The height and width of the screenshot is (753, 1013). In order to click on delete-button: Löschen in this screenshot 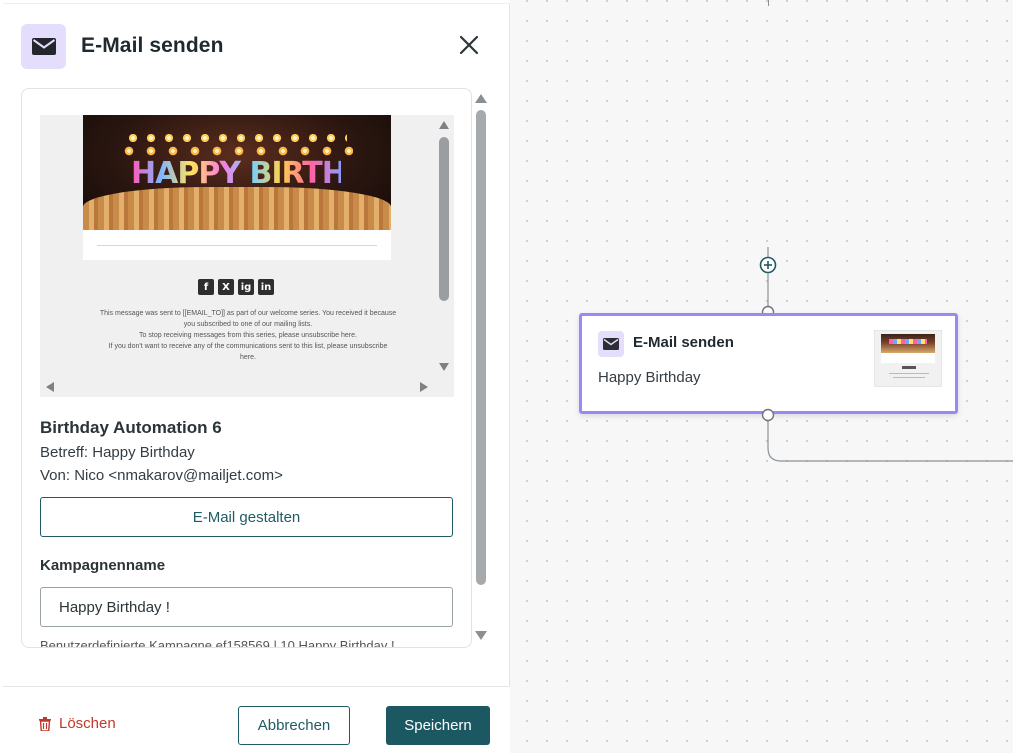, I will do `click(77, 723)`.